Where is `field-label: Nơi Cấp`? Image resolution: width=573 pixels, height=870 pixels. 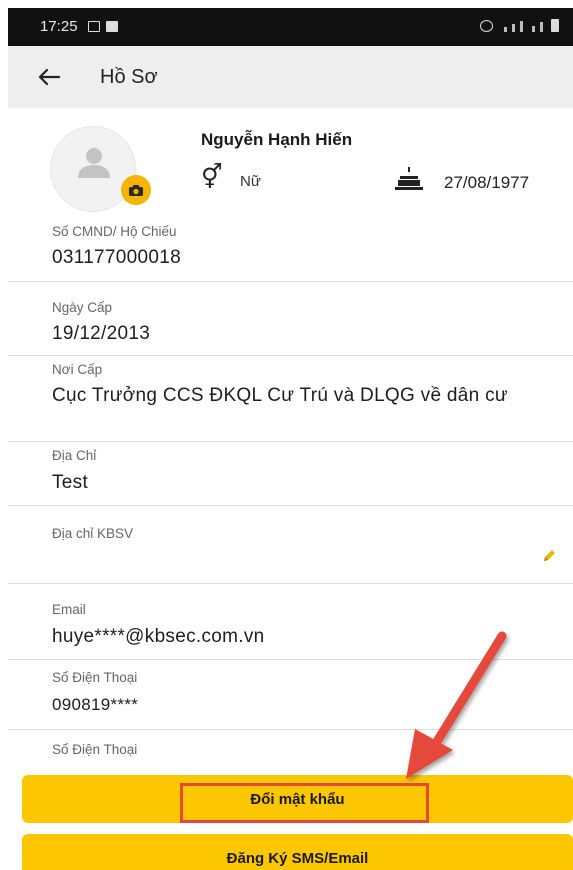
field-label: Nơi Cấp is located at coordinates (77, 369).